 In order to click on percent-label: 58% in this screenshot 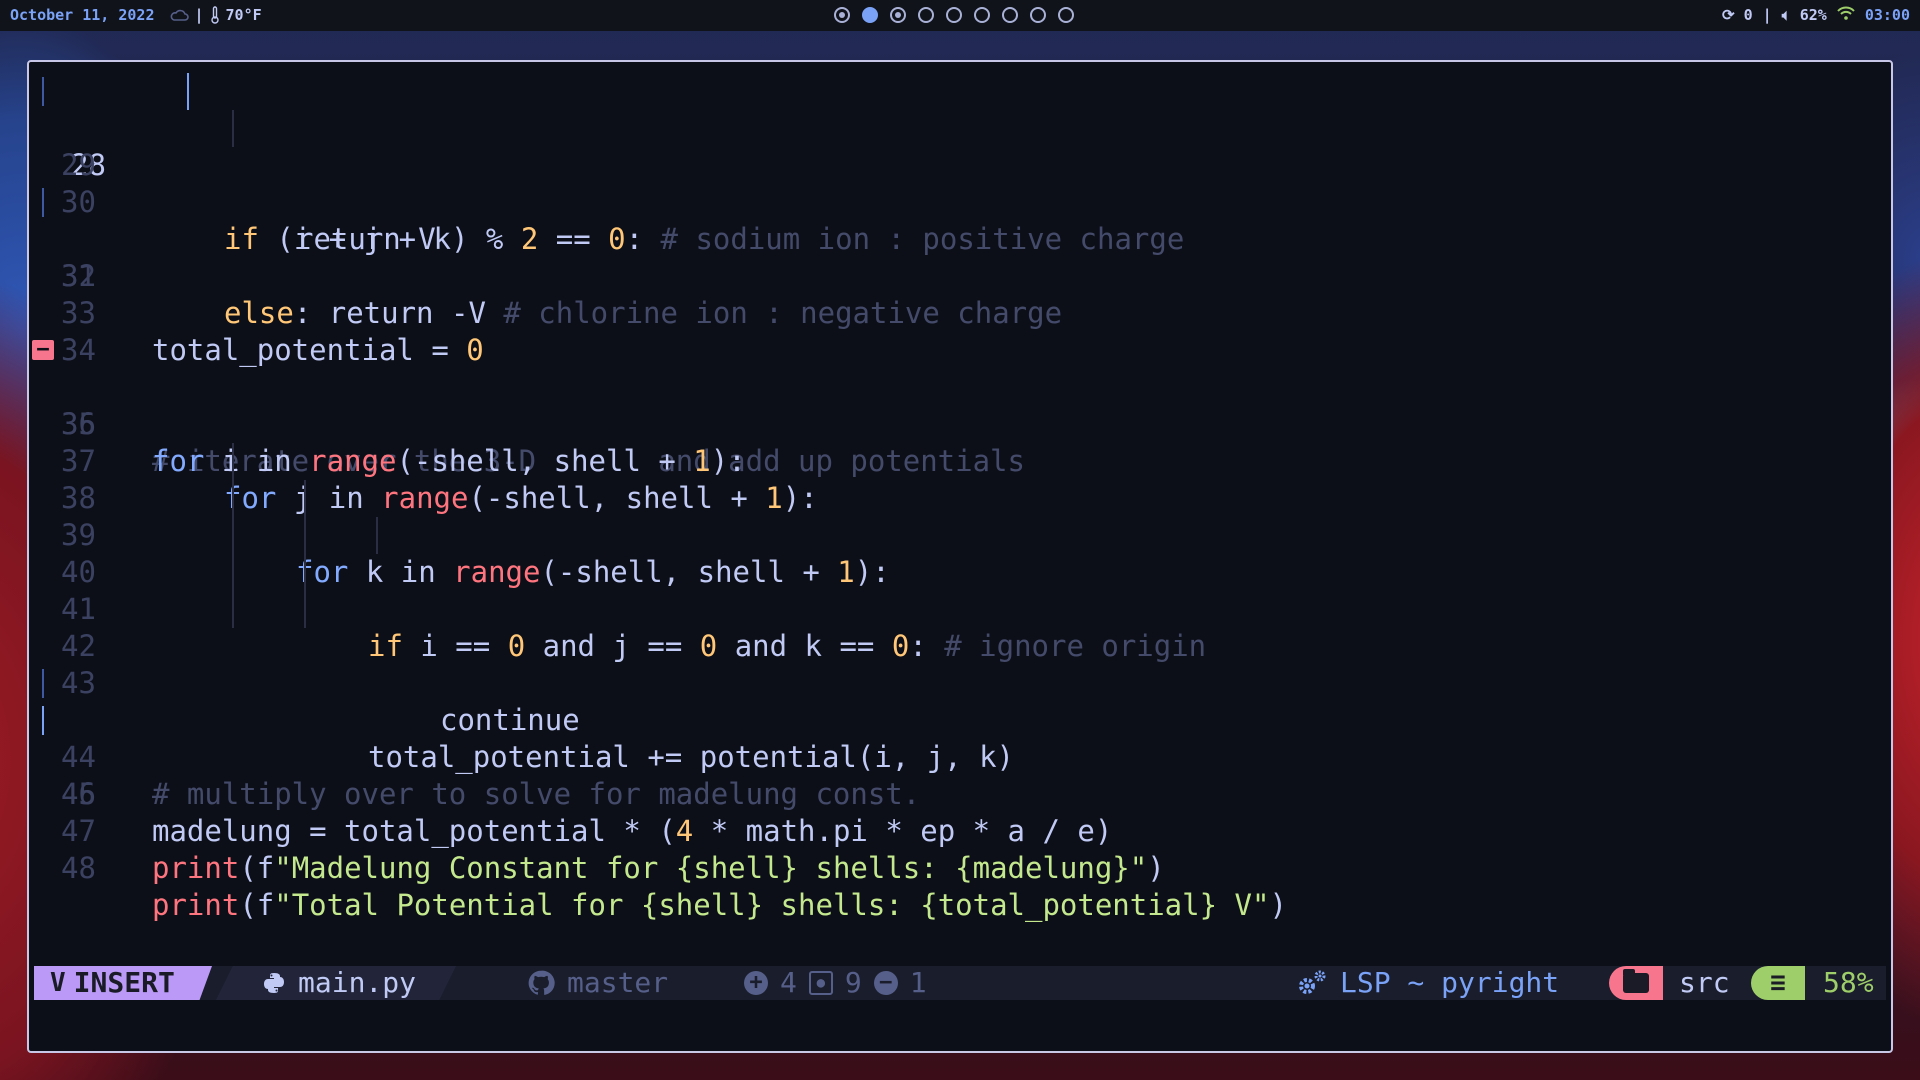, I will do `click(1848, 982)`.